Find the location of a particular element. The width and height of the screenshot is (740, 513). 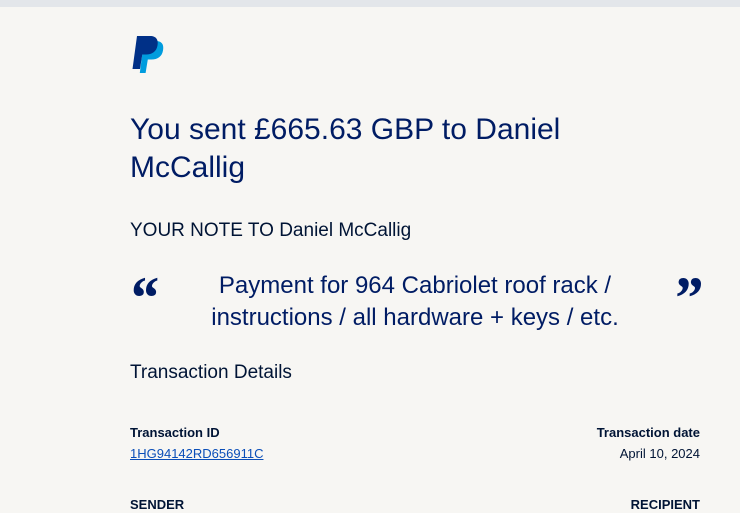

sender-label: SENDER is located at coordinates (157, 504).